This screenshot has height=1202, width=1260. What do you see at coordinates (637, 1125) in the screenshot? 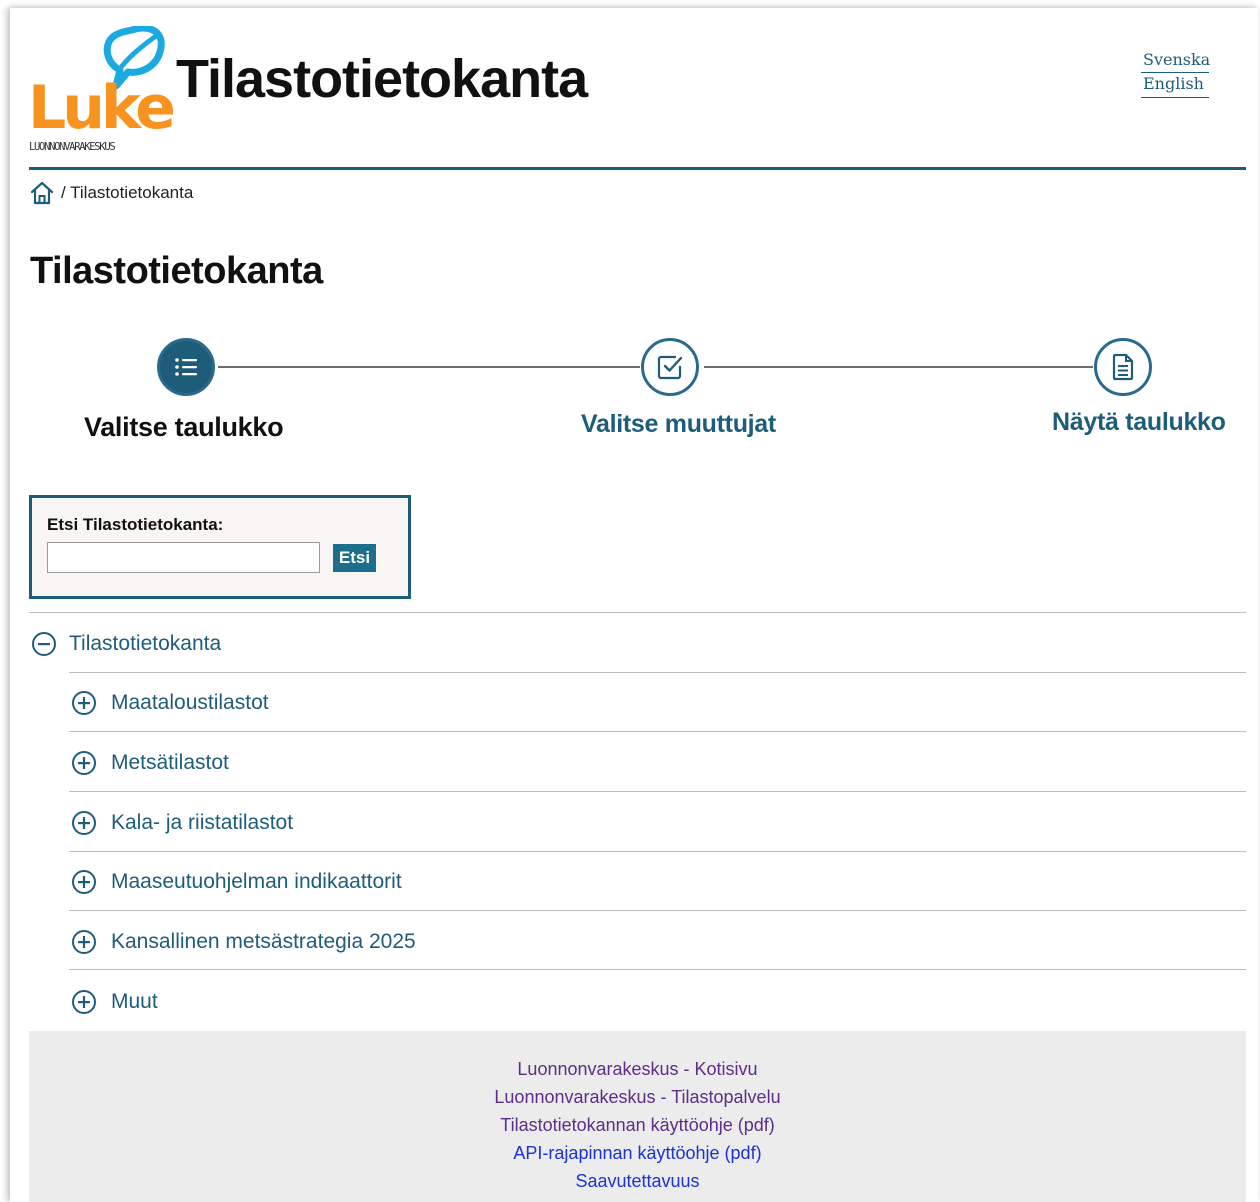
I see `footer-link-kayttoohje: Tilastotietokannan käyttöohje (pdf)` at bounding box center [637, 1125].